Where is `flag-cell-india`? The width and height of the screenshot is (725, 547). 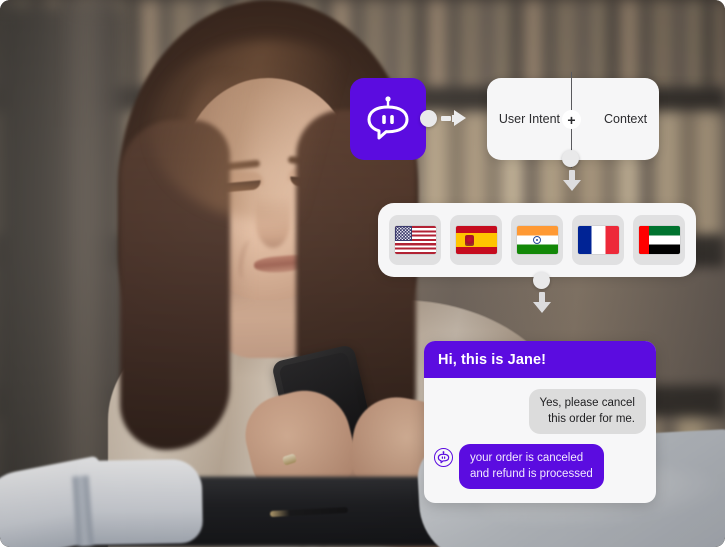 flag-cell-india is located at coordinates (537, 240).